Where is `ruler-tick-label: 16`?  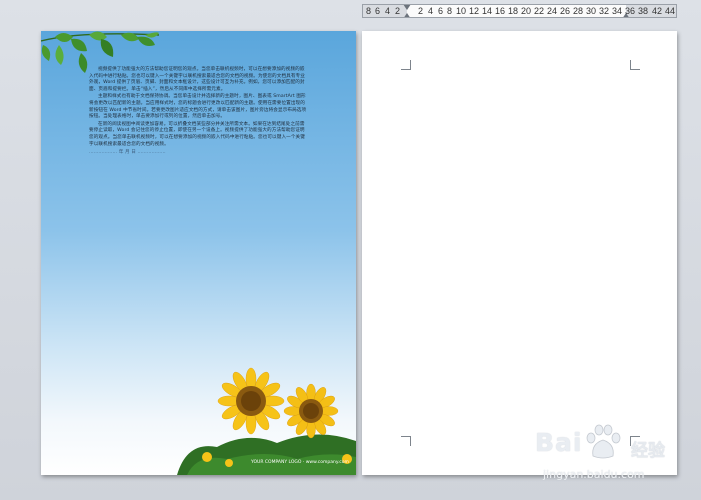
ruler-tick-label: 16 is located at coordinates (500, 11).